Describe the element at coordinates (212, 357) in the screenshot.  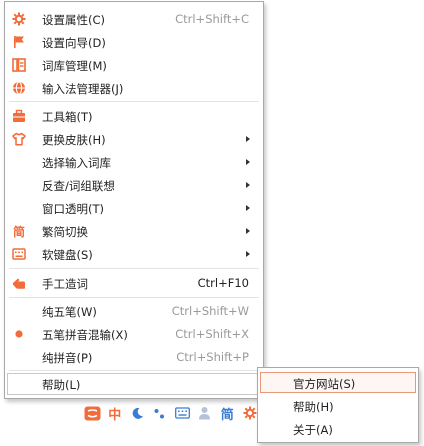
I see `menu-item-shortcut: Ctrl+Shift+P` at that location.